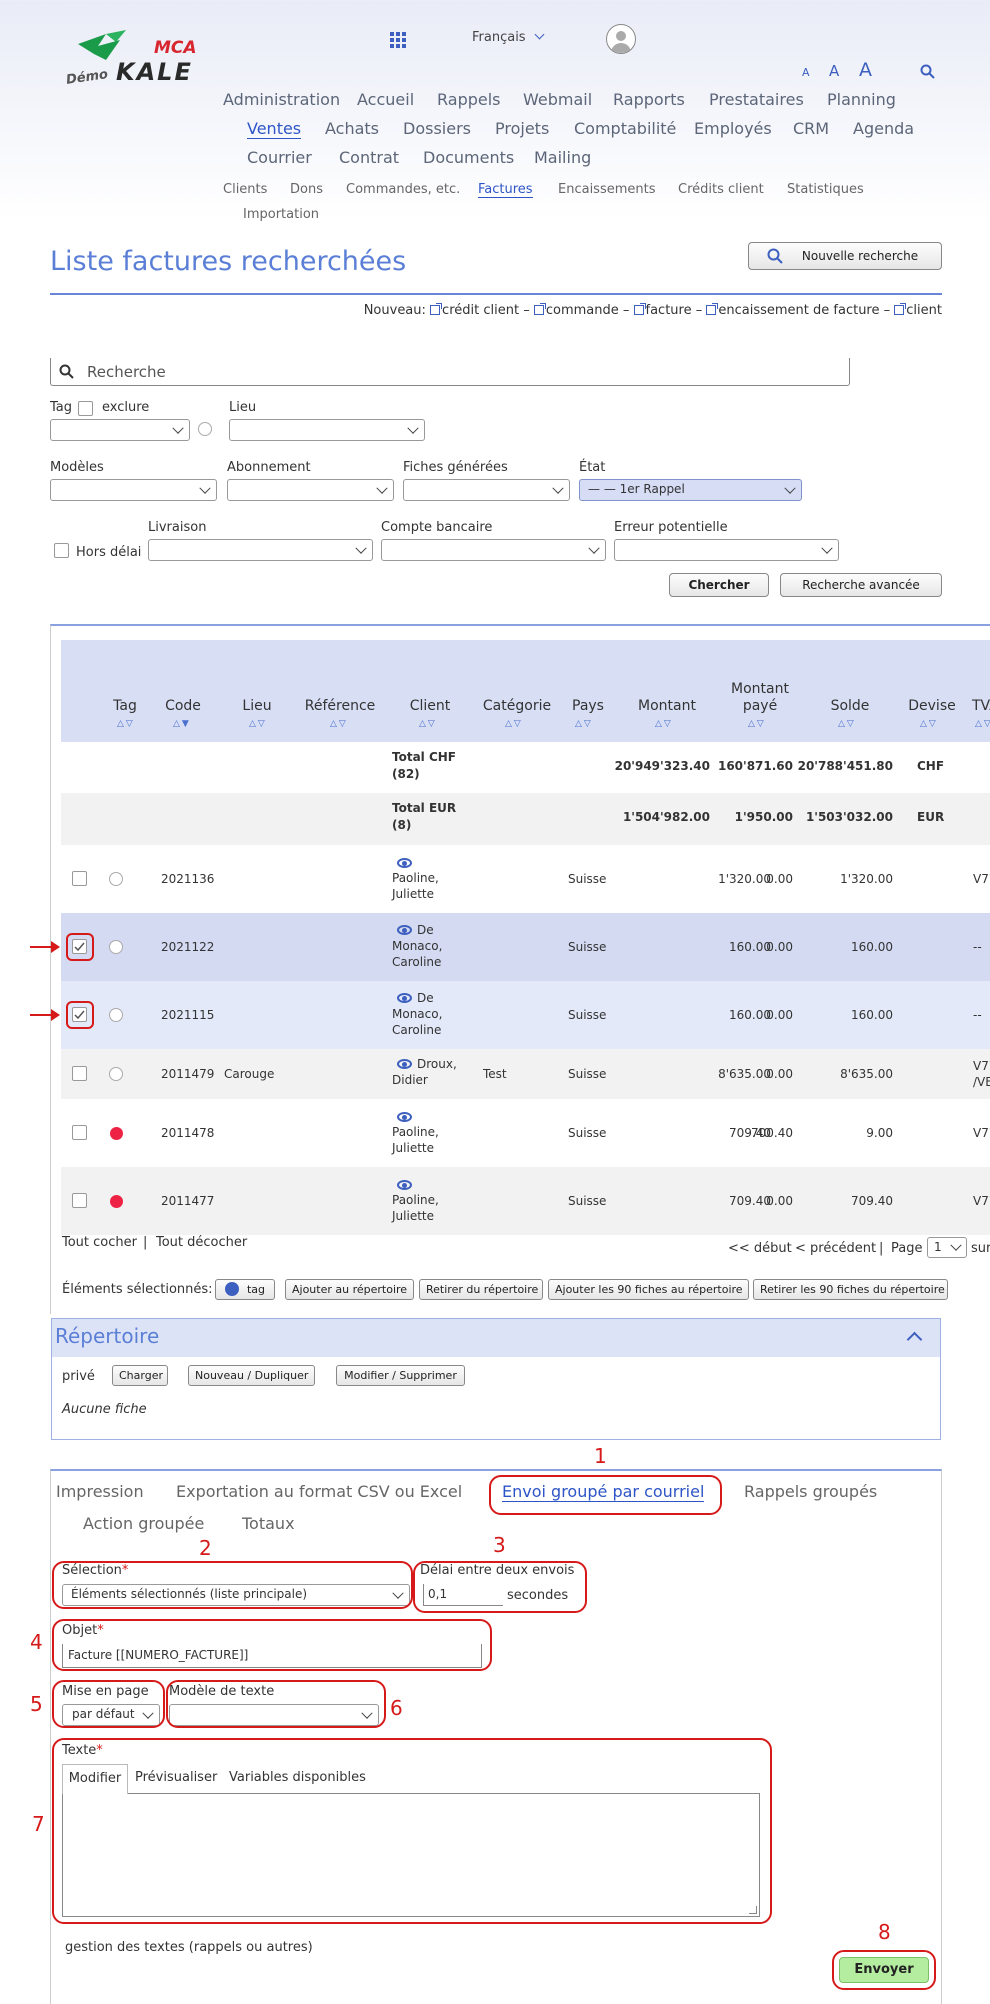 Image resolution: width=990 pixels, height=2004 pixels. I want to click on lieu-select, so click(327, 430).